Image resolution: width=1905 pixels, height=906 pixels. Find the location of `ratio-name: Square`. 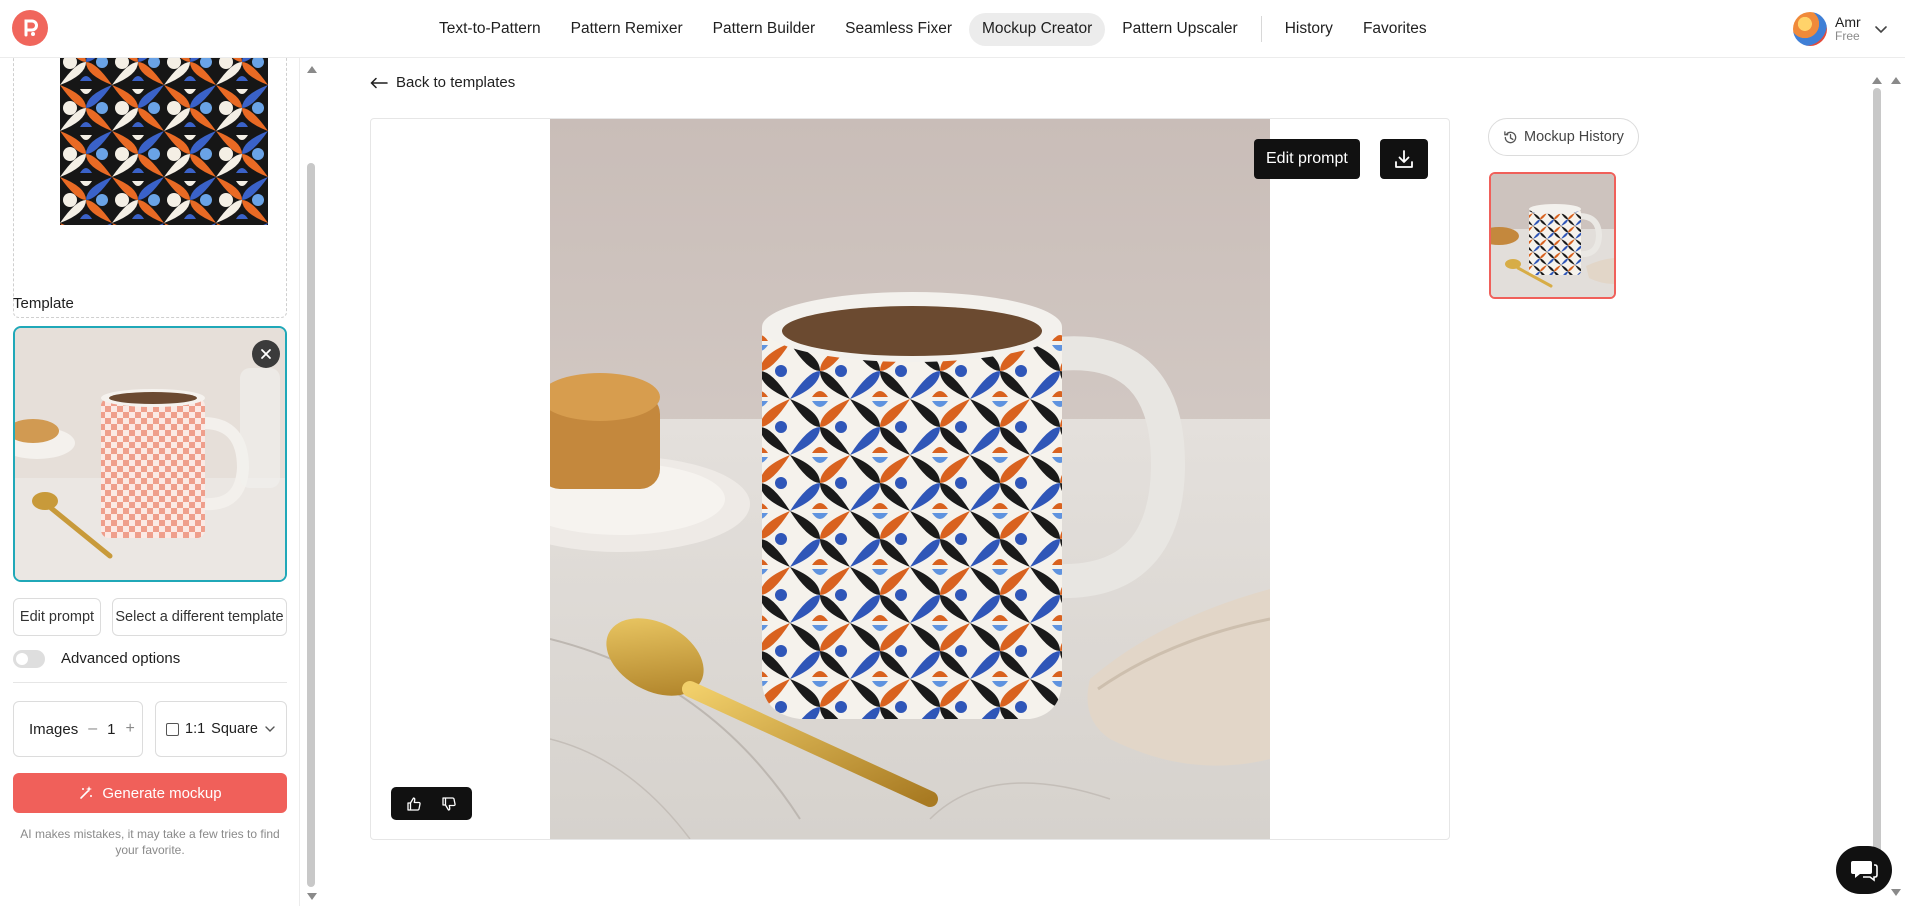

ratio-name: Square is located at coordinates (234, 729).